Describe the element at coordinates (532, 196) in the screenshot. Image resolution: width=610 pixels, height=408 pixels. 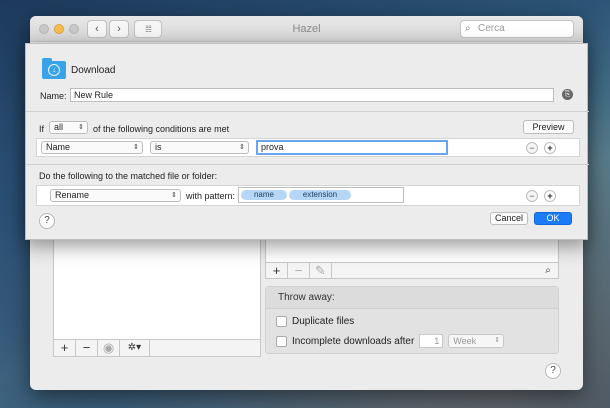
I see `remove-action-button: −` at that location.